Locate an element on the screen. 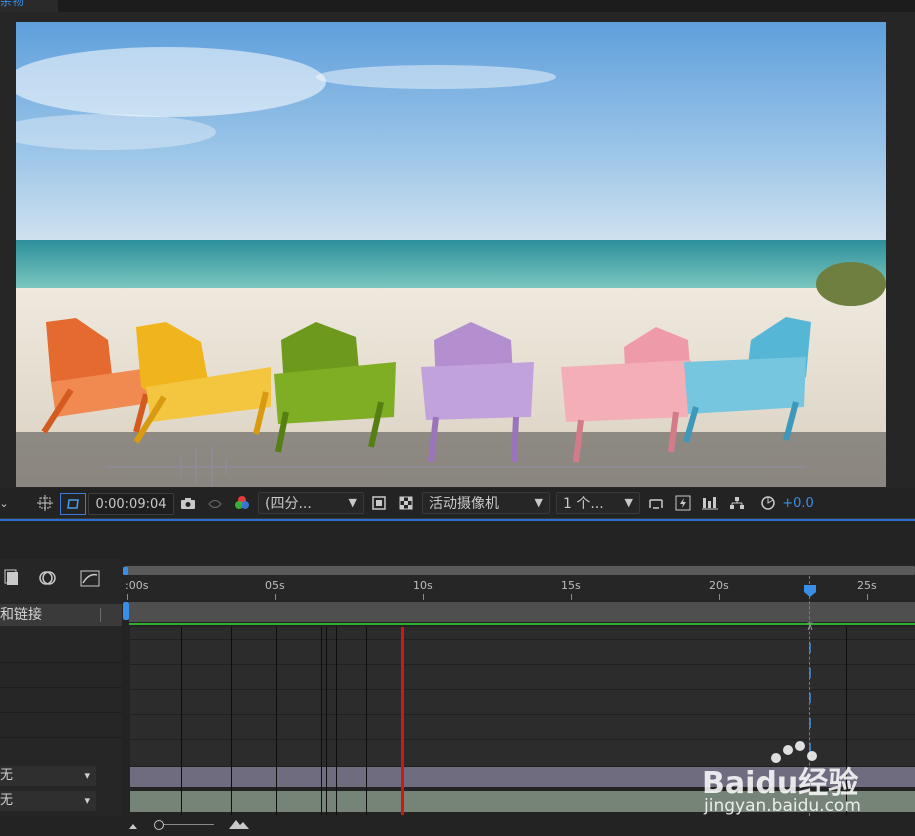 The height and width of the screenshot is (836, 915). time-navigator is located at coordinates (519, 570).